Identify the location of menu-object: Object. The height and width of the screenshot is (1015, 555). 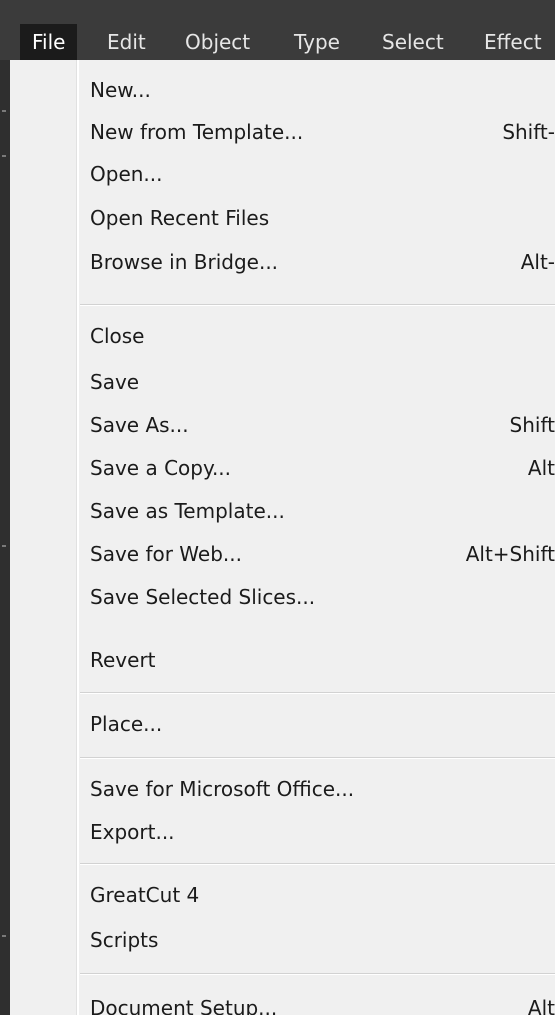
(217, 42).